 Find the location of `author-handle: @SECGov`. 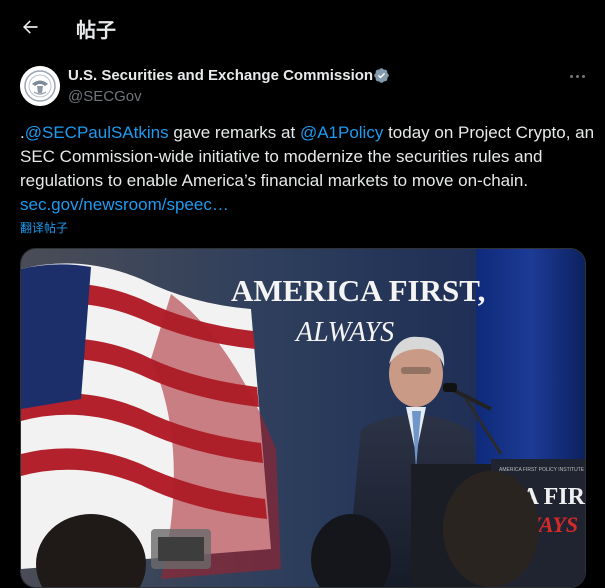

author-handle: @SECGov is located at coordinates (105, 96).